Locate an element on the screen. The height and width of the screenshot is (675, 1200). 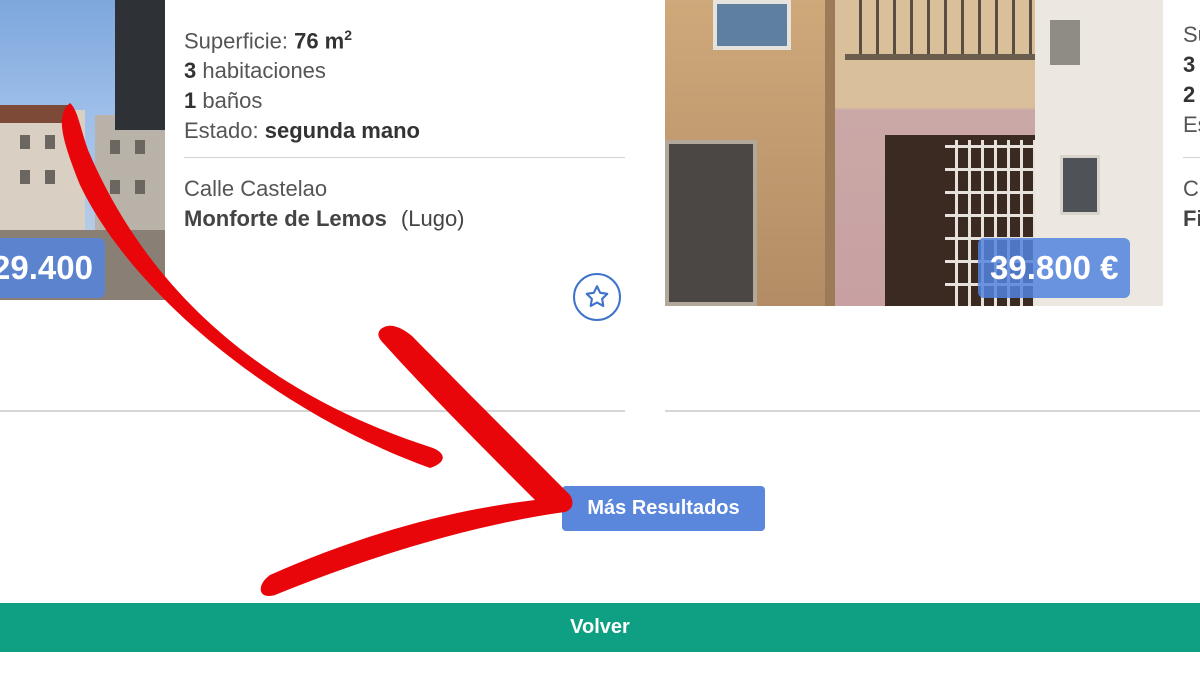
photo-wall is located at coordinates (140, 65).